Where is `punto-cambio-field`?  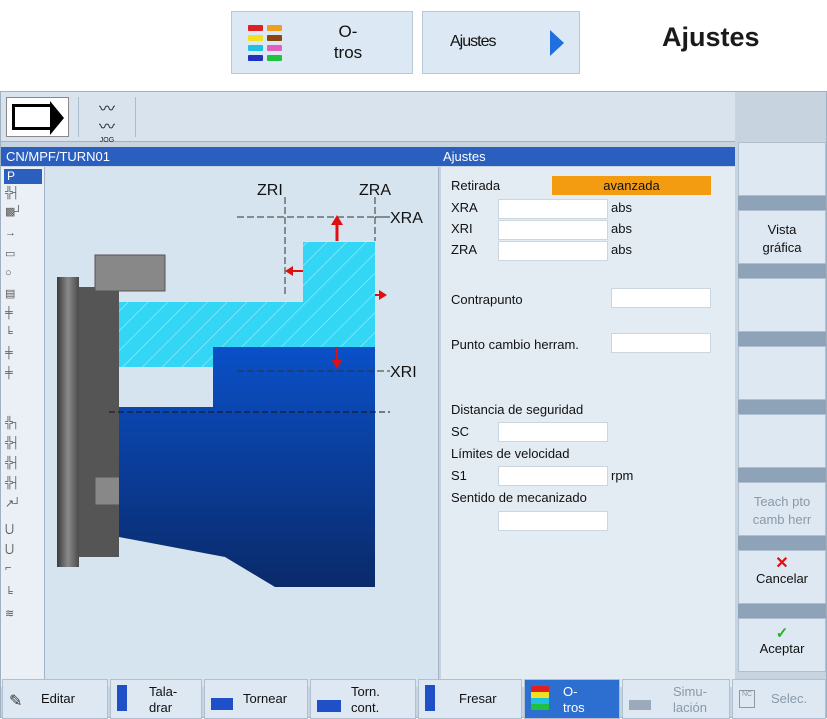 punto-cambio-field is located at coordinates (661, 343).